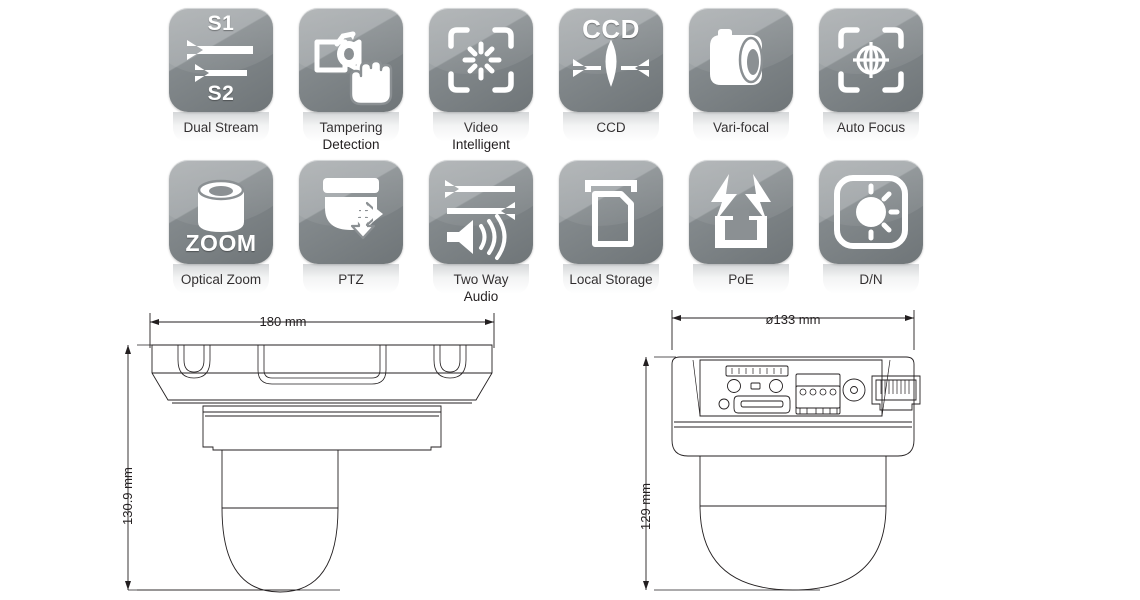 This screenshot has width=1140, height=600. I want to click on dual-stream-bottom-glyph: S2, so click(221, 93).